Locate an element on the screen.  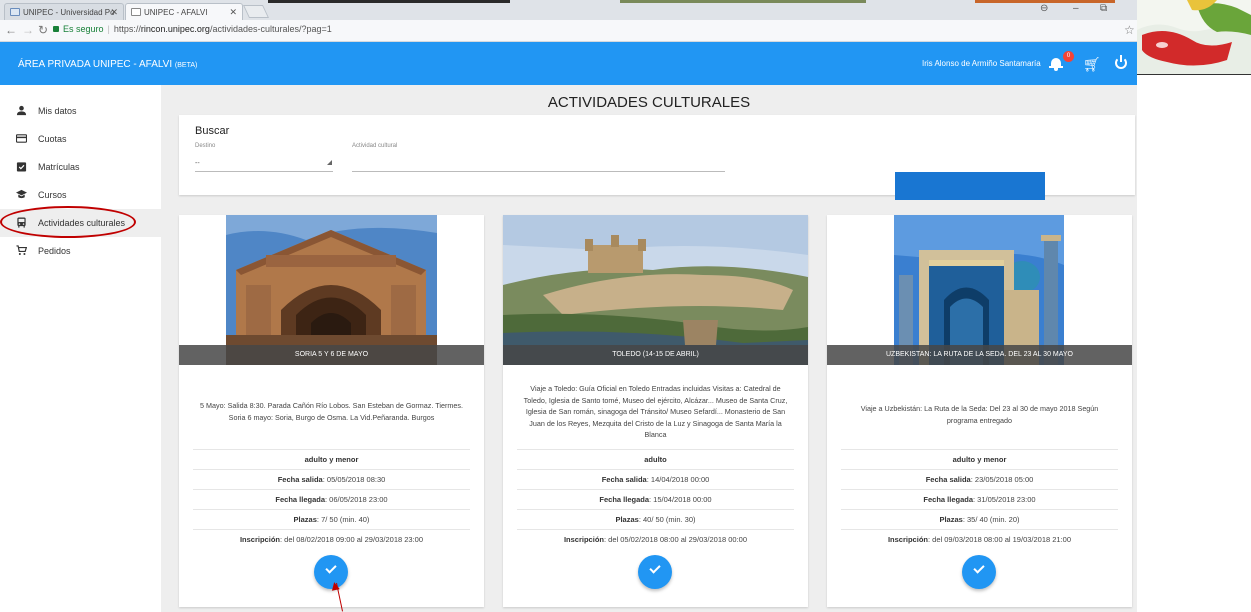
audience-row: adulto is located at coordinates (655, 460).